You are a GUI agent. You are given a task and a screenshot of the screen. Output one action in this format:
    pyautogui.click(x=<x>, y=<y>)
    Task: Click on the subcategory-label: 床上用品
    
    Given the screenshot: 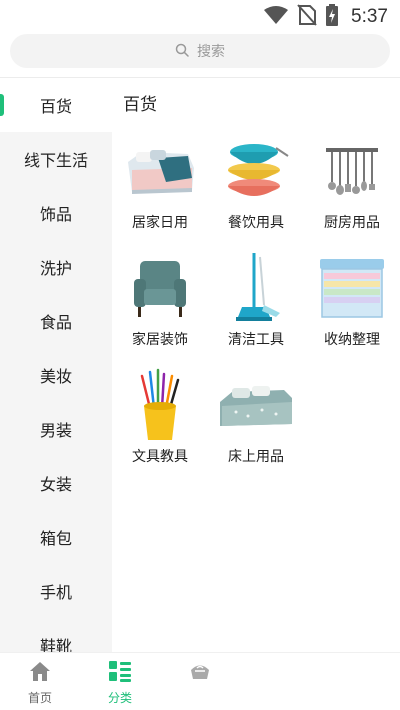 What is the action you would take?
    pyautogui.click(x=256, y=457)
    